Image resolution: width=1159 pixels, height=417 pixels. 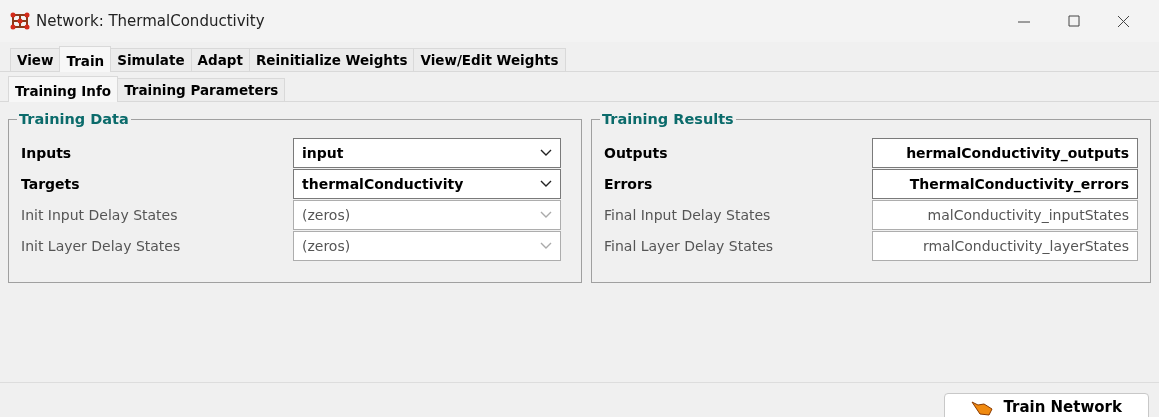 I want to click on tab: Training Parameters, so click(x=201, y=89).